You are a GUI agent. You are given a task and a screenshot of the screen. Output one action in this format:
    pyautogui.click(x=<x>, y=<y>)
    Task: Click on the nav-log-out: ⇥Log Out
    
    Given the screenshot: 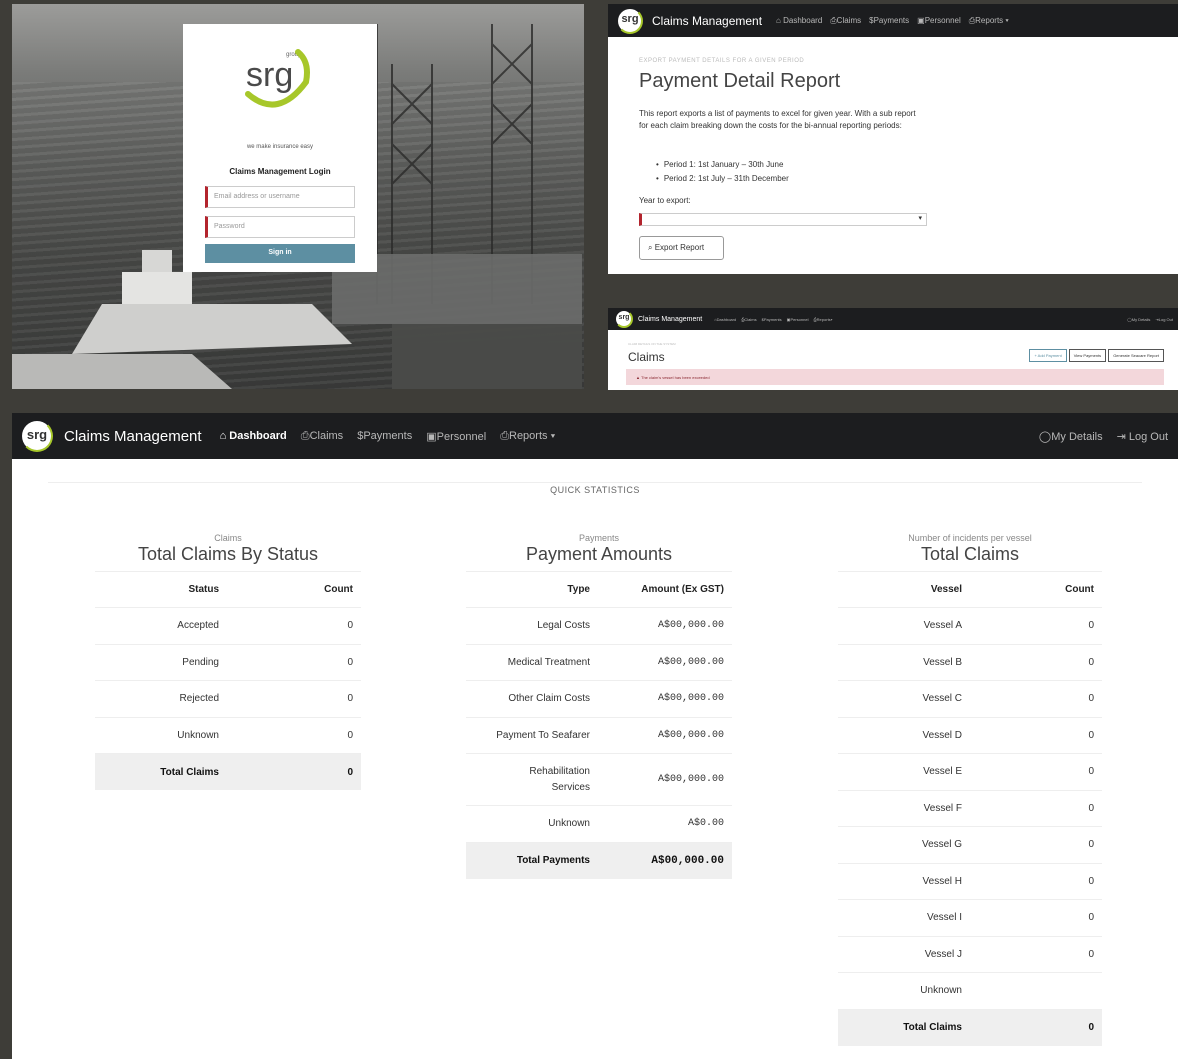 What is the action you would take?
    pyautogui.click(x=1164, y=319)
    